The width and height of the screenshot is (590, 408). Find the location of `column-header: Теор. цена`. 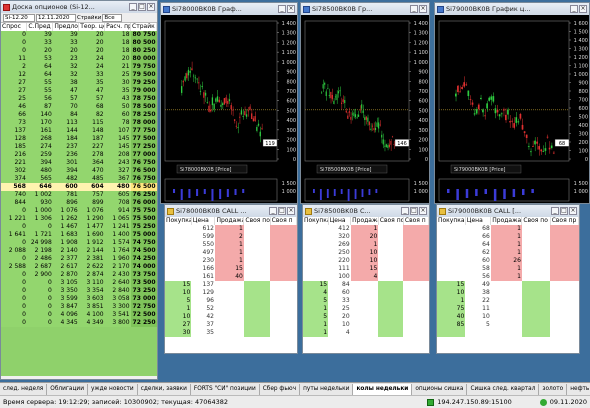

column-header: Теор. цена is located at coordinates (92, 27).